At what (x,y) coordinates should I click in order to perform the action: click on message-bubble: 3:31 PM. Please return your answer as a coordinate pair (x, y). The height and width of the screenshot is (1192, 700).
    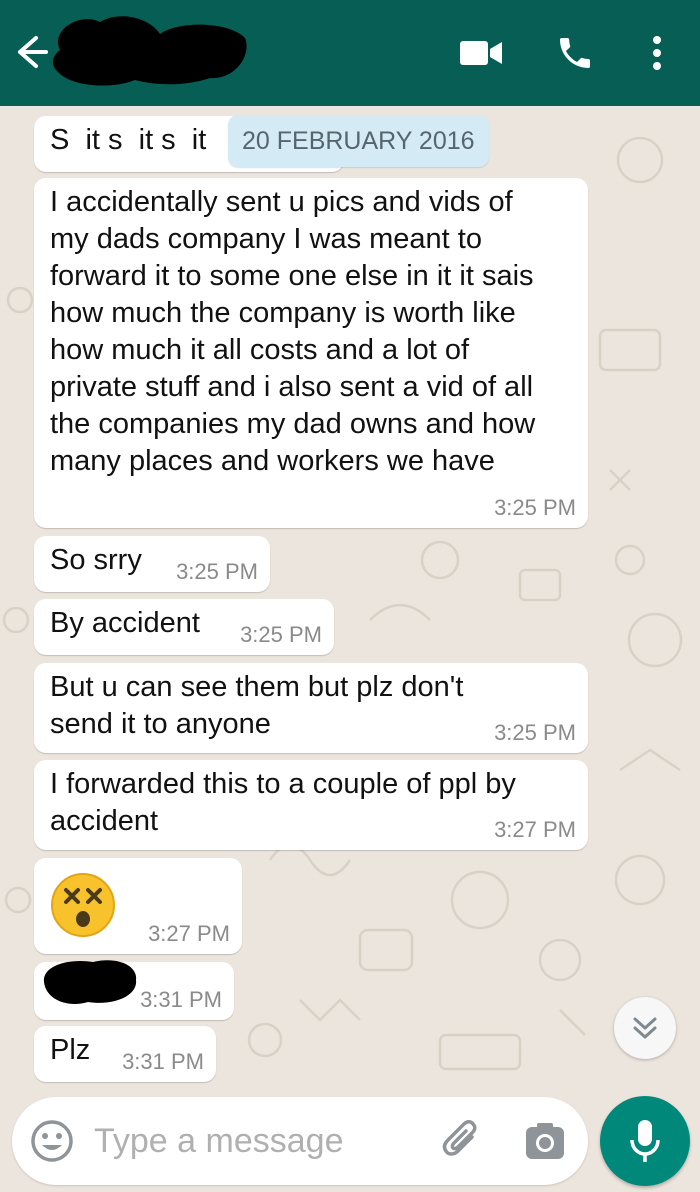
    Looking at the image, I should click on (134, 990).